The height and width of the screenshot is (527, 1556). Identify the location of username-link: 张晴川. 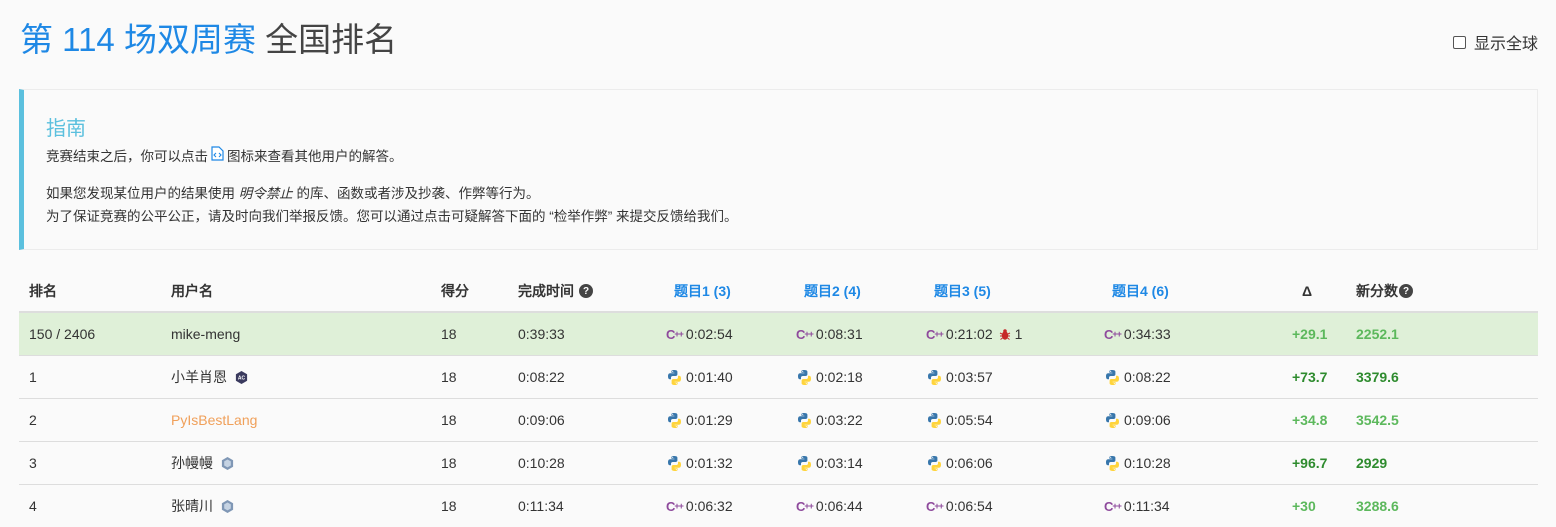
(192, 506).